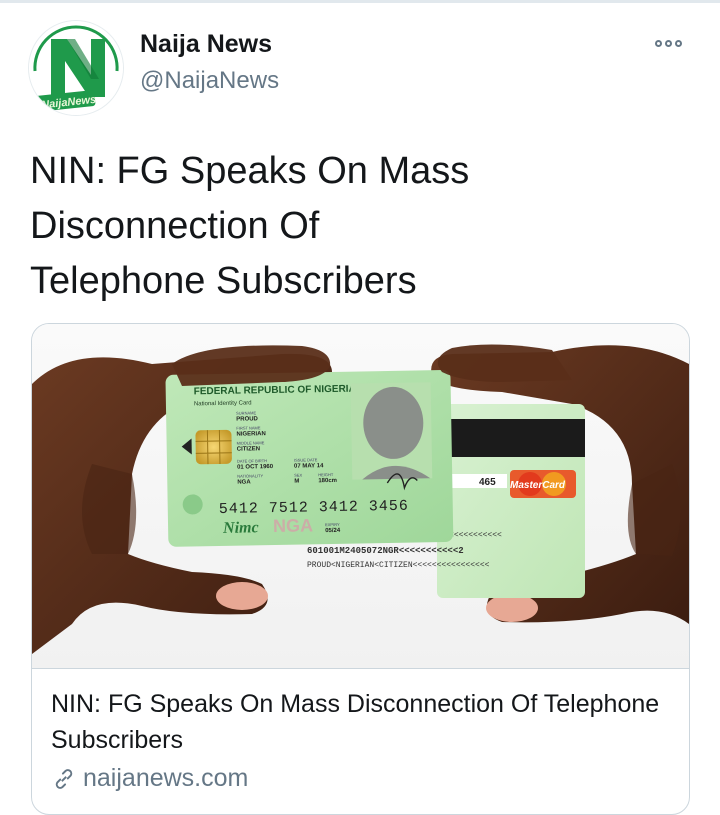 The height and width of the screenshot is (815, 720). I want to click on card-cvv: 465, so click(487, 482).